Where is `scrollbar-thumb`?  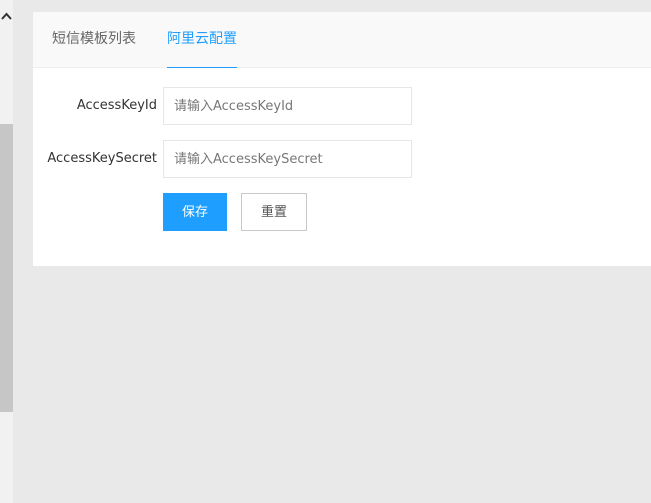
scrollbar-thumb is located at coordinates (6, 268).